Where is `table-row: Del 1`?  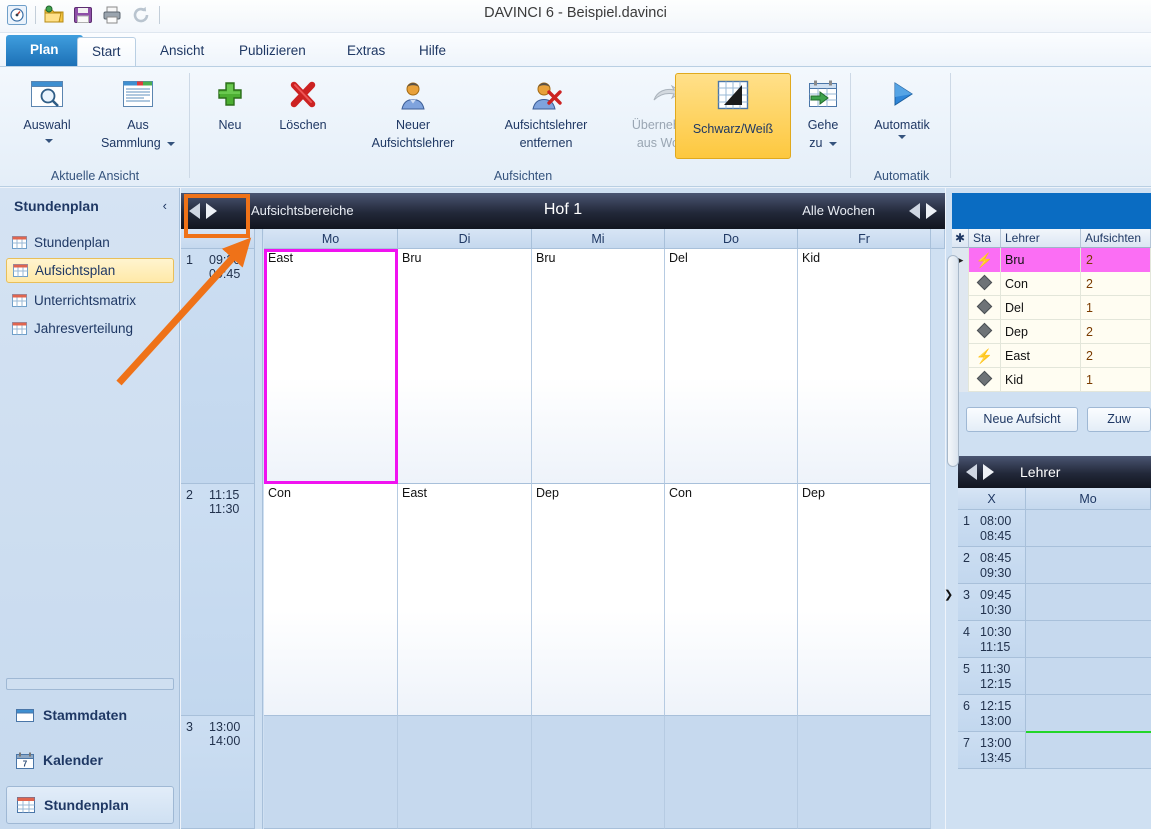 table-row: Del 1 is located at coordinates (1051, 308).